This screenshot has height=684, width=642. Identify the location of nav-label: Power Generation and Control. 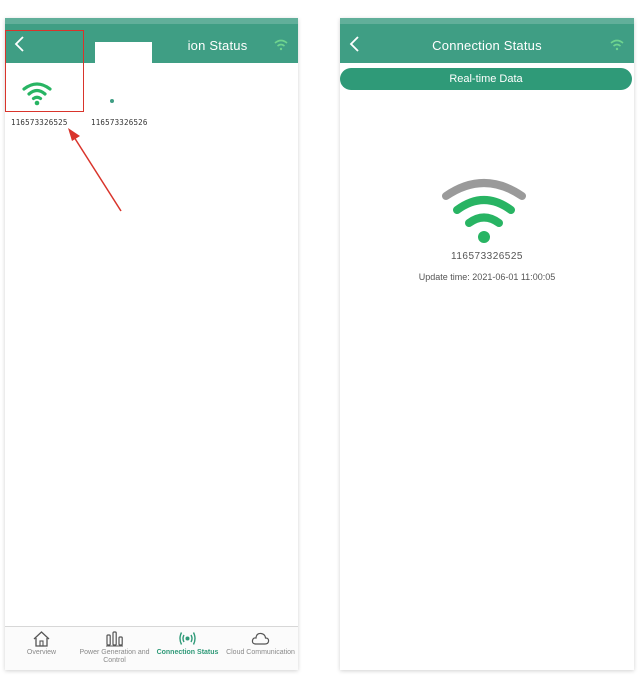
(114, 656).